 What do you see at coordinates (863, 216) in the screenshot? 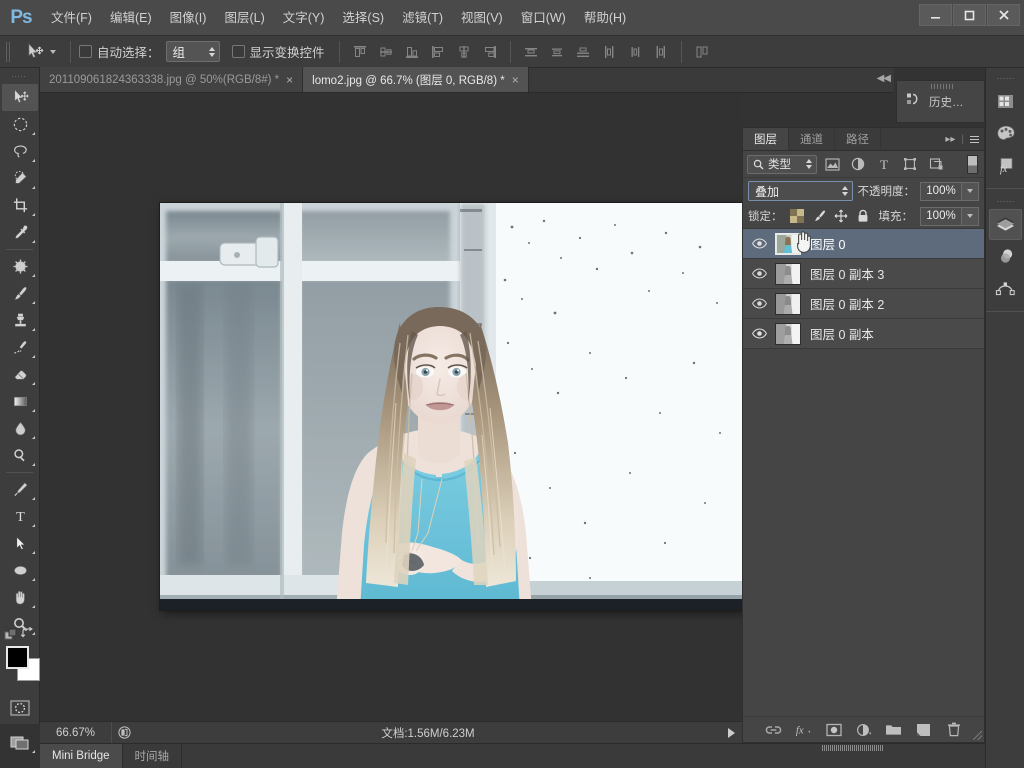
I see `lock-all-icon` at bounding box center [863, 216].